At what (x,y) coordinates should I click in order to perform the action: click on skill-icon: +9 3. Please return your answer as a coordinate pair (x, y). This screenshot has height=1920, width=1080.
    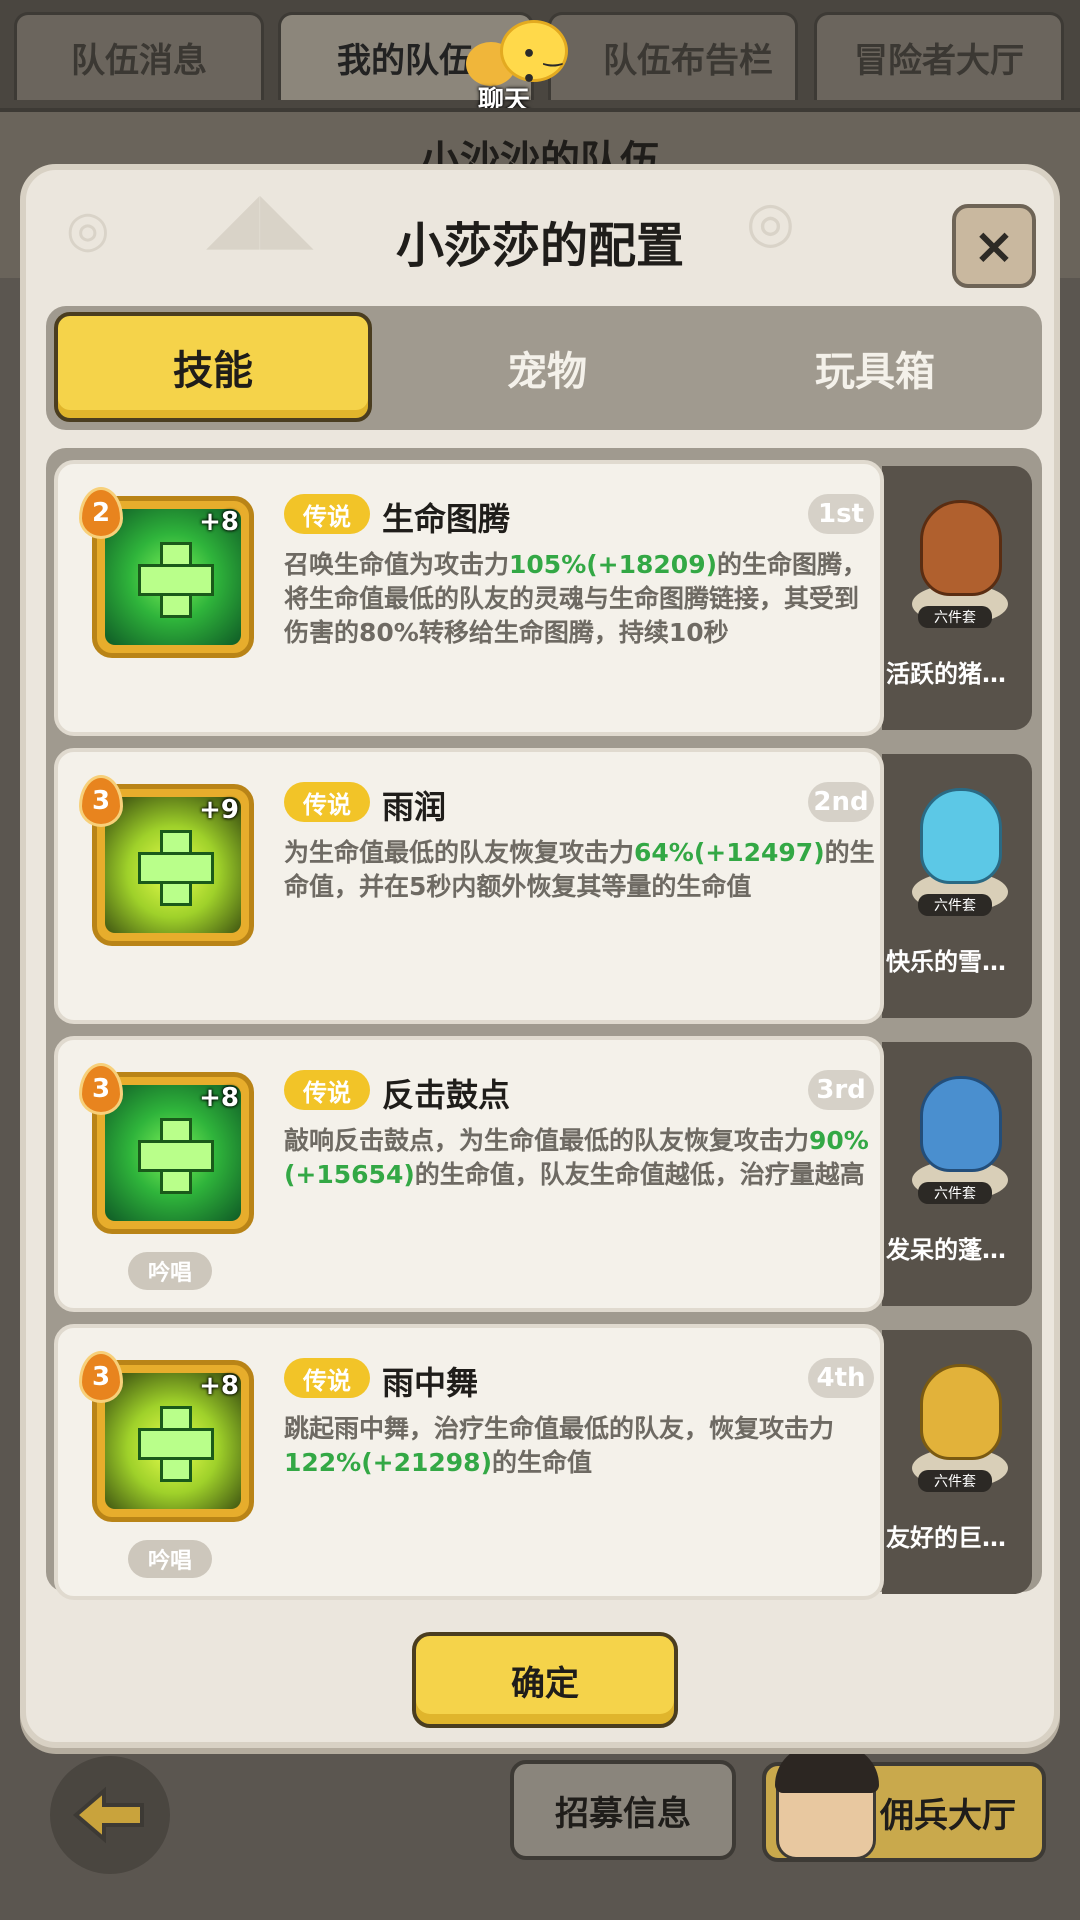
    Looking at the image, I should click on (166, 860).